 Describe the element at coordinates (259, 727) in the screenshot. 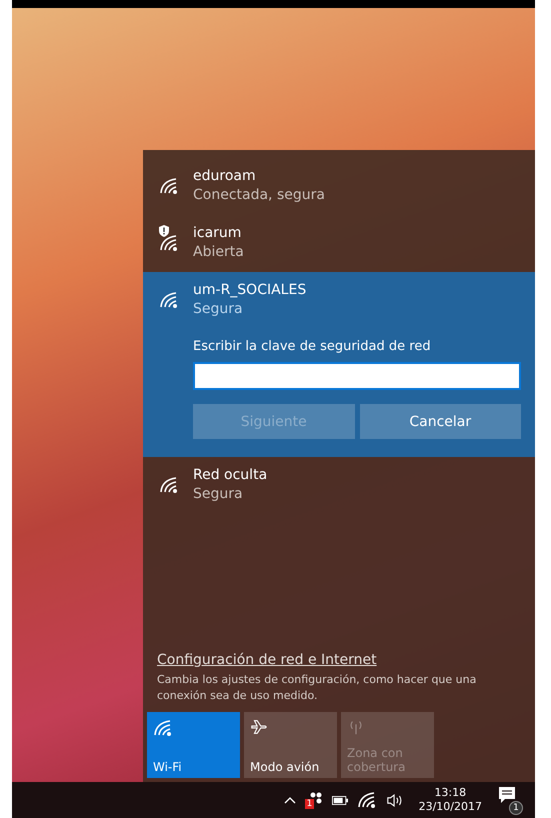

I see `airplane-icon` at that location.